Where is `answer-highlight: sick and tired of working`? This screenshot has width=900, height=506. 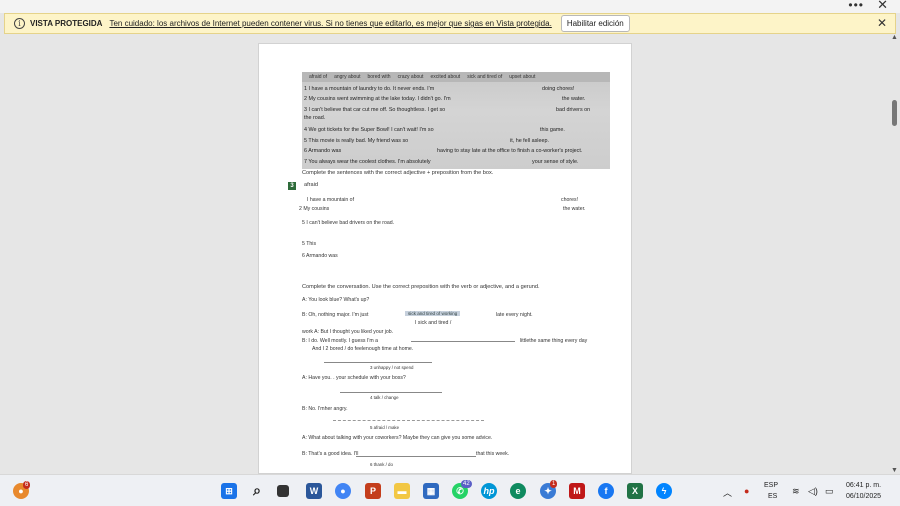
answer-highlight: sick and tired of working is located at coordinates (433, 313).